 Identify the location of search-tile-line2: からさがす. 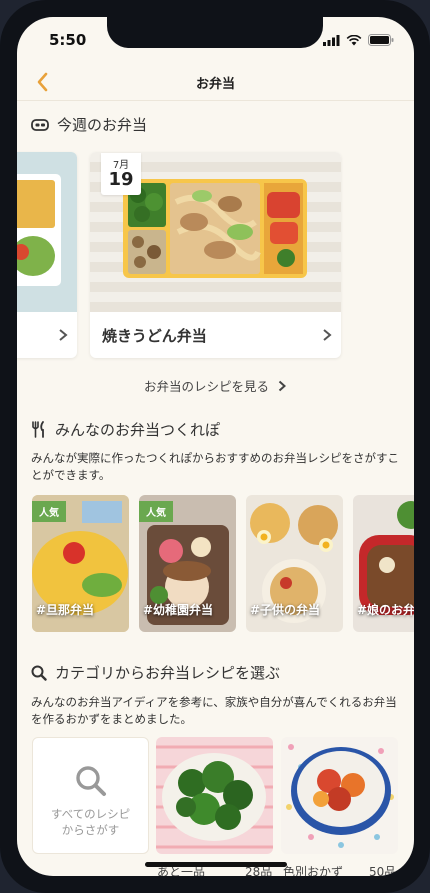
(90, 830).